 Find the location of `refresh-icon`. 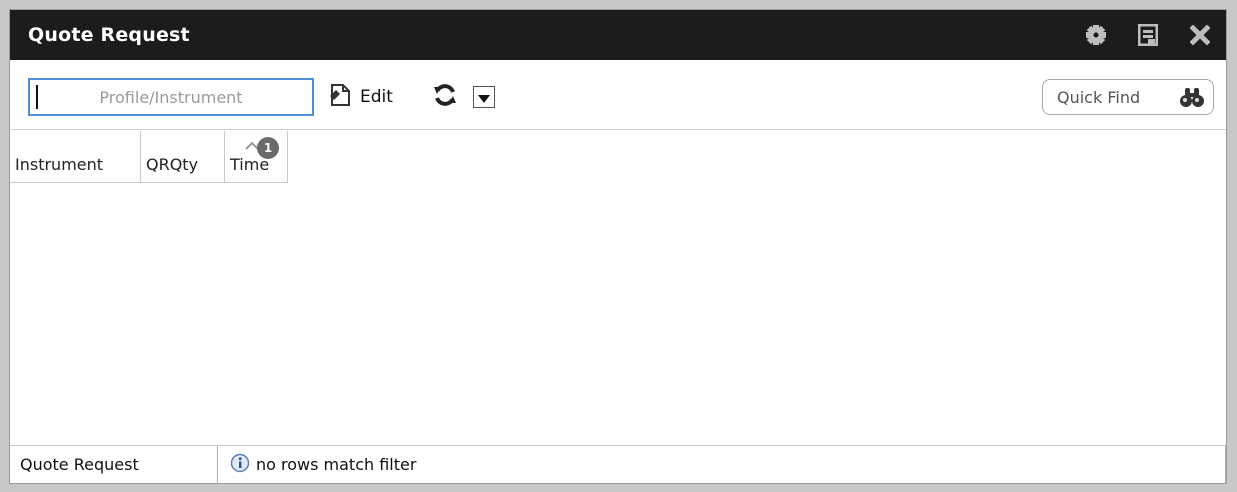

refresh-icon is located at coordinates (445, 97).